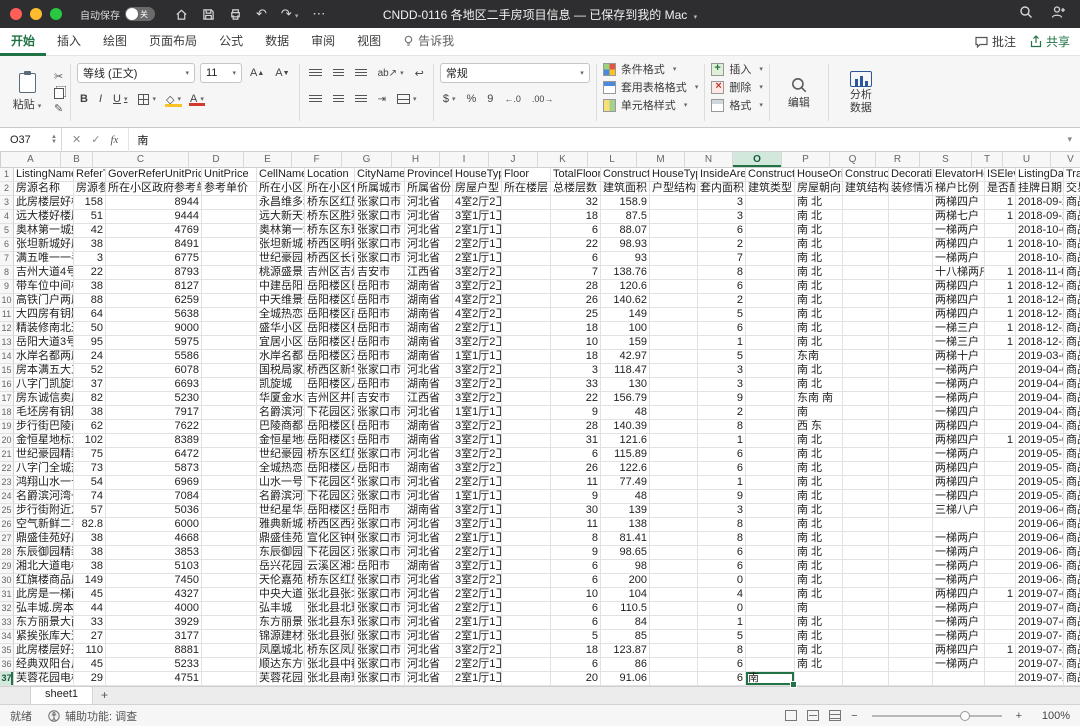 This screenshot has width=1080, height=726. I want to click on grid-cell-V8: 商品房, so click(1072, 273).